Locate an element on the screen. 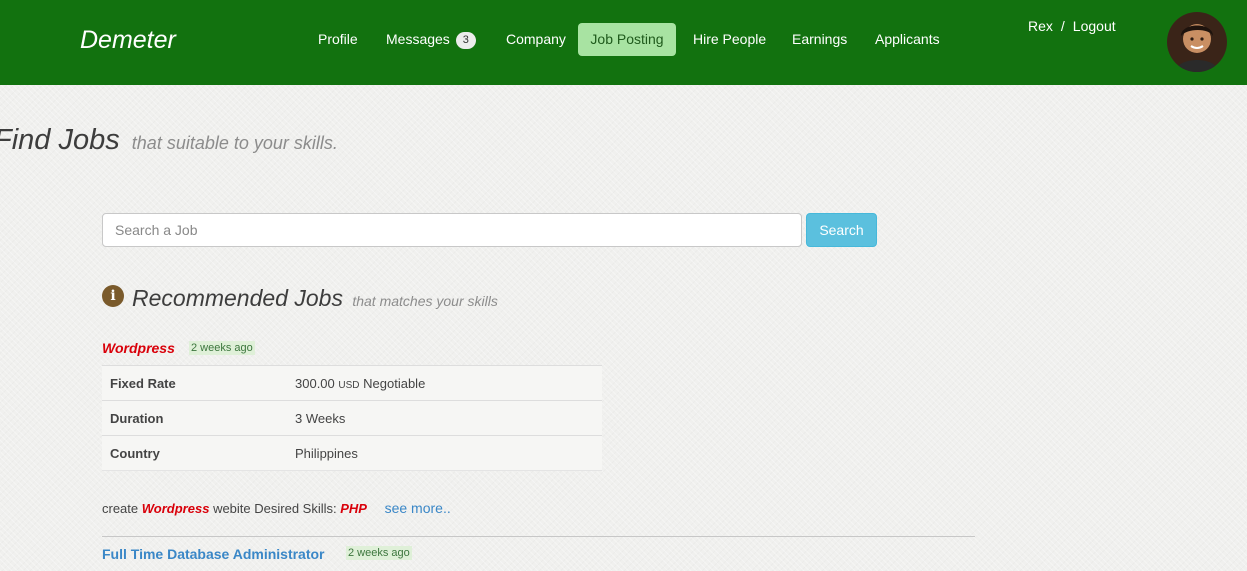  detail-label: Country is located at coordinates (194, 453).